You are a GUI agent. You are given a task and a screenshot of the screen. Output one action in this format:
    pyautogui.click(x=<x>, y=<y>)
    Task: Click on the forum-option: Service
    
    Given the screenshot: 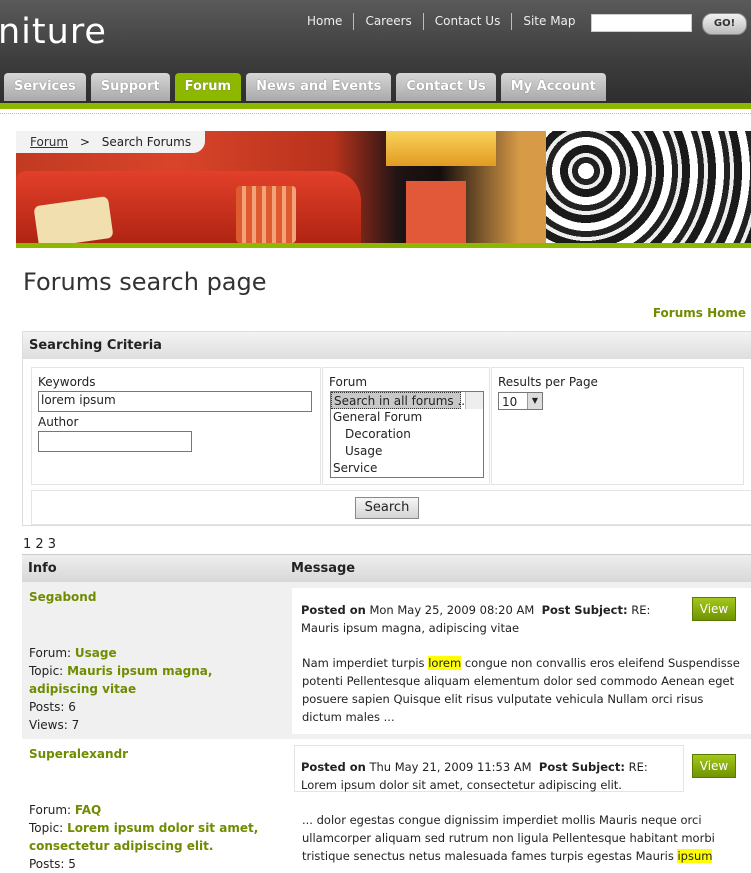 What is the action you would take?
    pyautogui.click(x=407, y=468)
    